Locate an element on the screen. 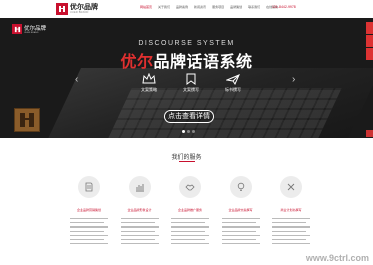  chart-icon is located at coordinates (139, 188).